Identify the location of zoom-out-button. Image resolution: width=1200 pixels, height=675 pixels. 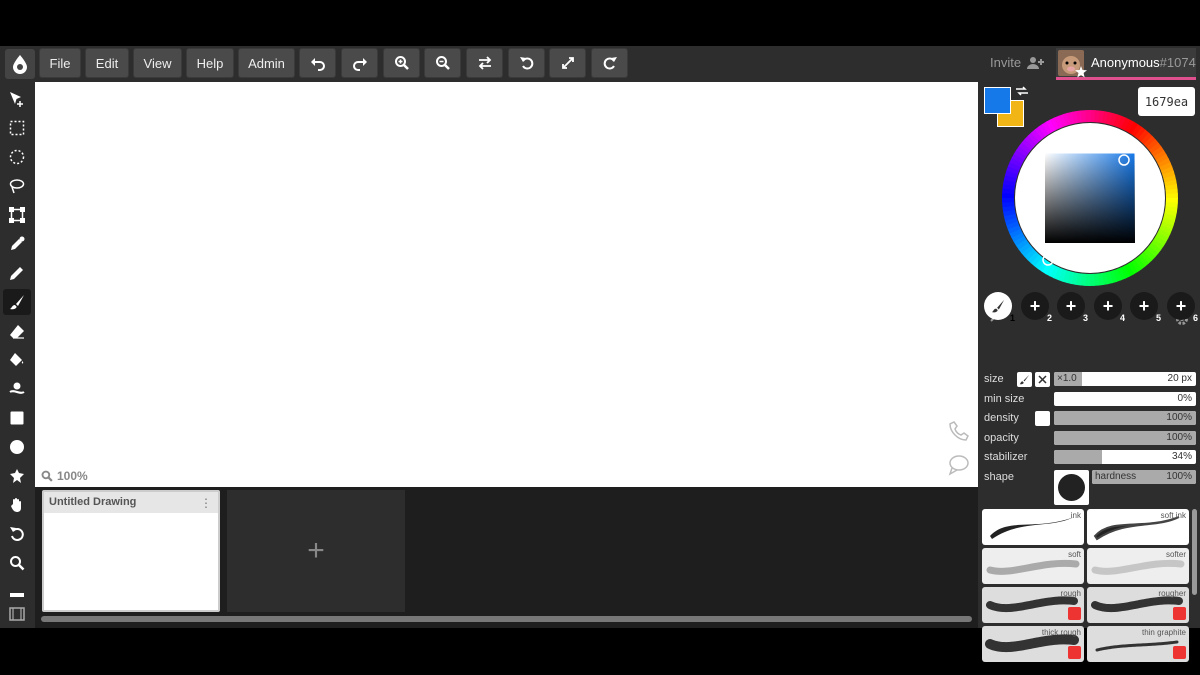
(442, 63).